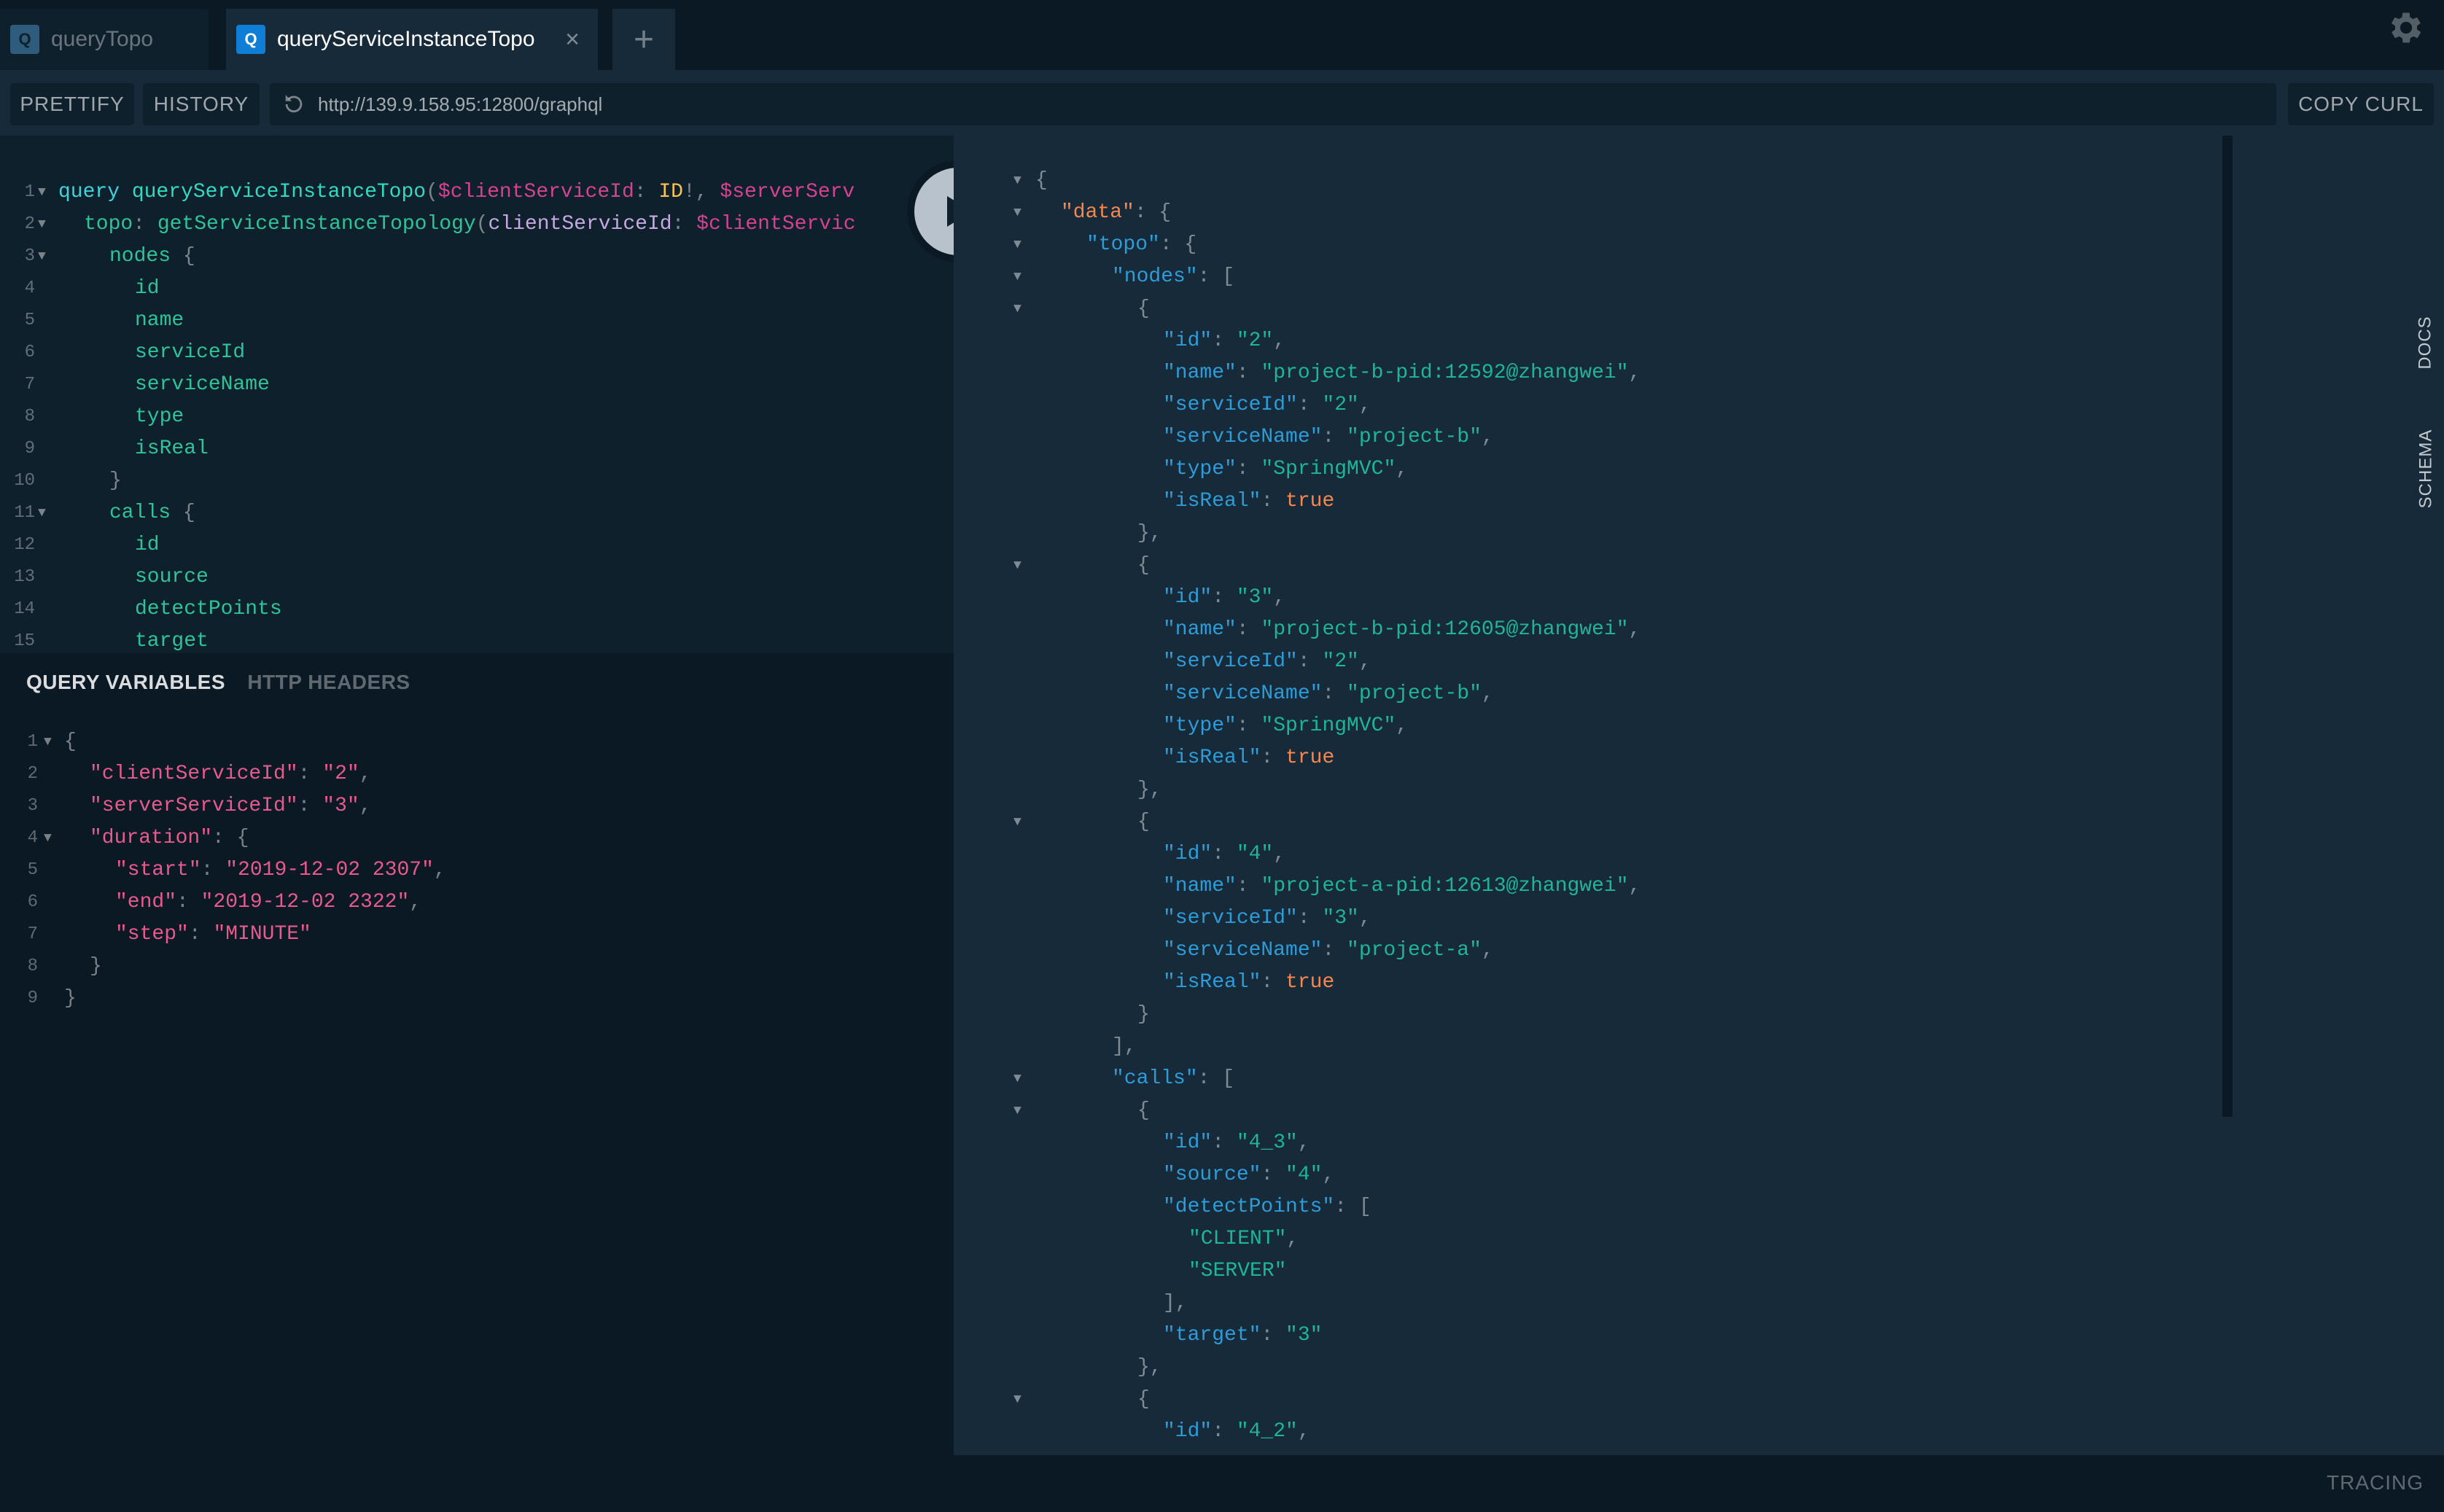 The image size is (2444, 1512). I want to click on tab-queryserviceinstancetopo: Q queryServiceInstanceTopo ×, so click(412, 39).